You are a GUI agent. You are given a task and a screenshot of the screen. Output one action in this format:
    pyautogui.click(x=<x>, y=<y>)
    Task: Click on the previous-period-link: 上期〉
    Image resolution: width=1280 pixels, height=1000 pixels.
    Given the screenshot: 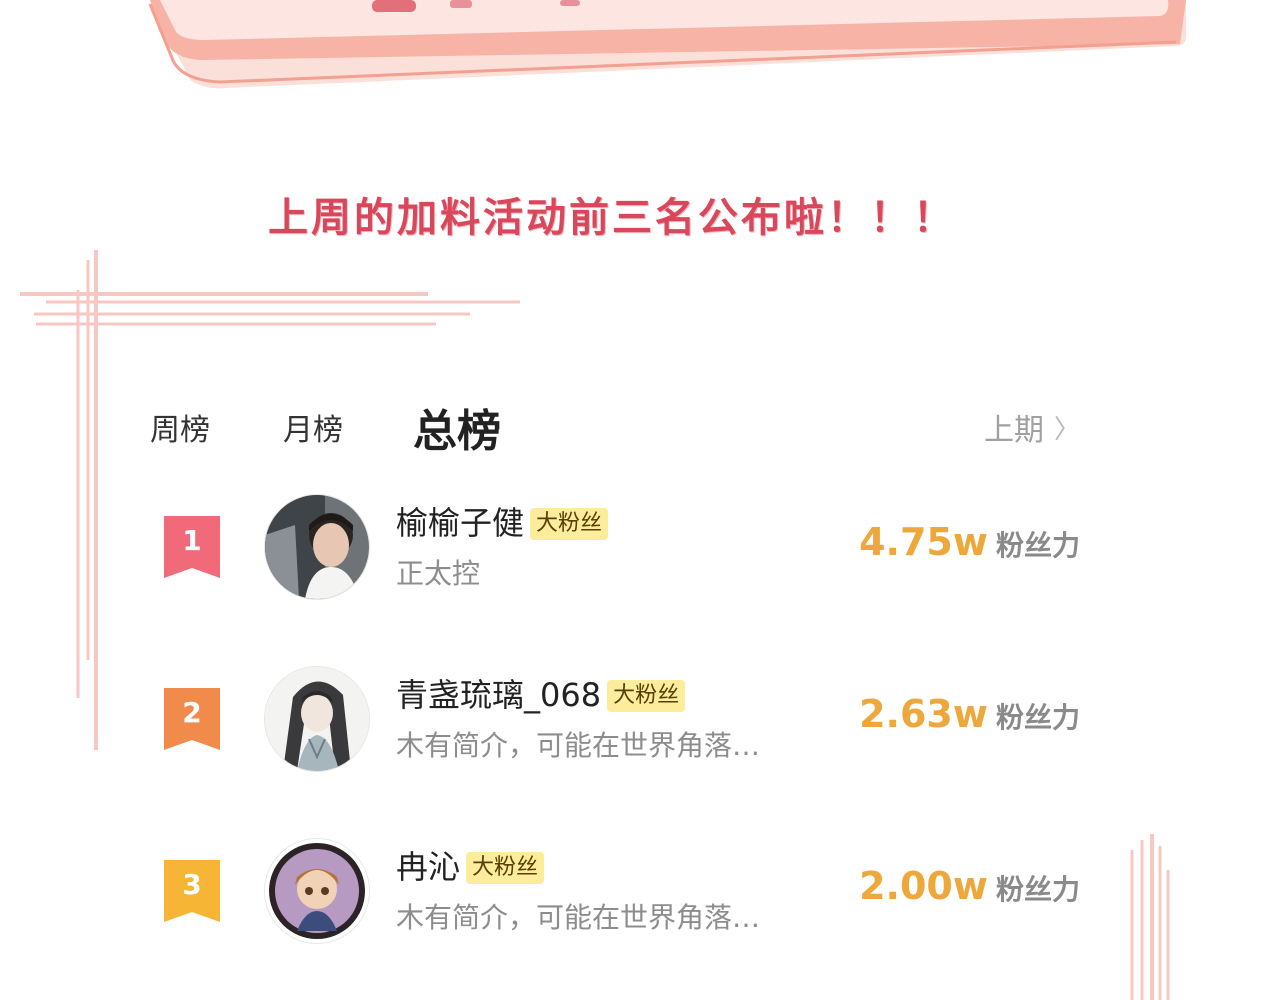 What is the action you would take?
    pyautogui.click(x=1032, y=427)
    